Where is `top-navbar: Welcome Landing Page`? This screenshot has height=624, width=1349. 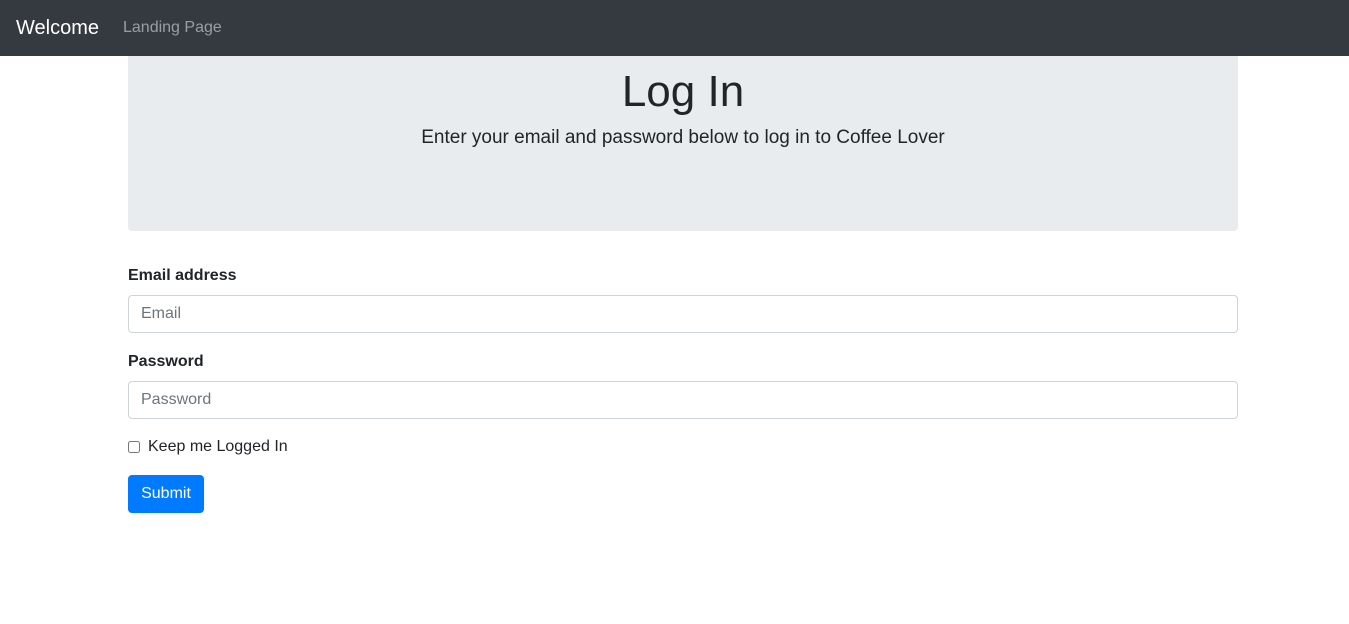 top-navbar: Welcome Landing Page is located at coordinates (674, 28).